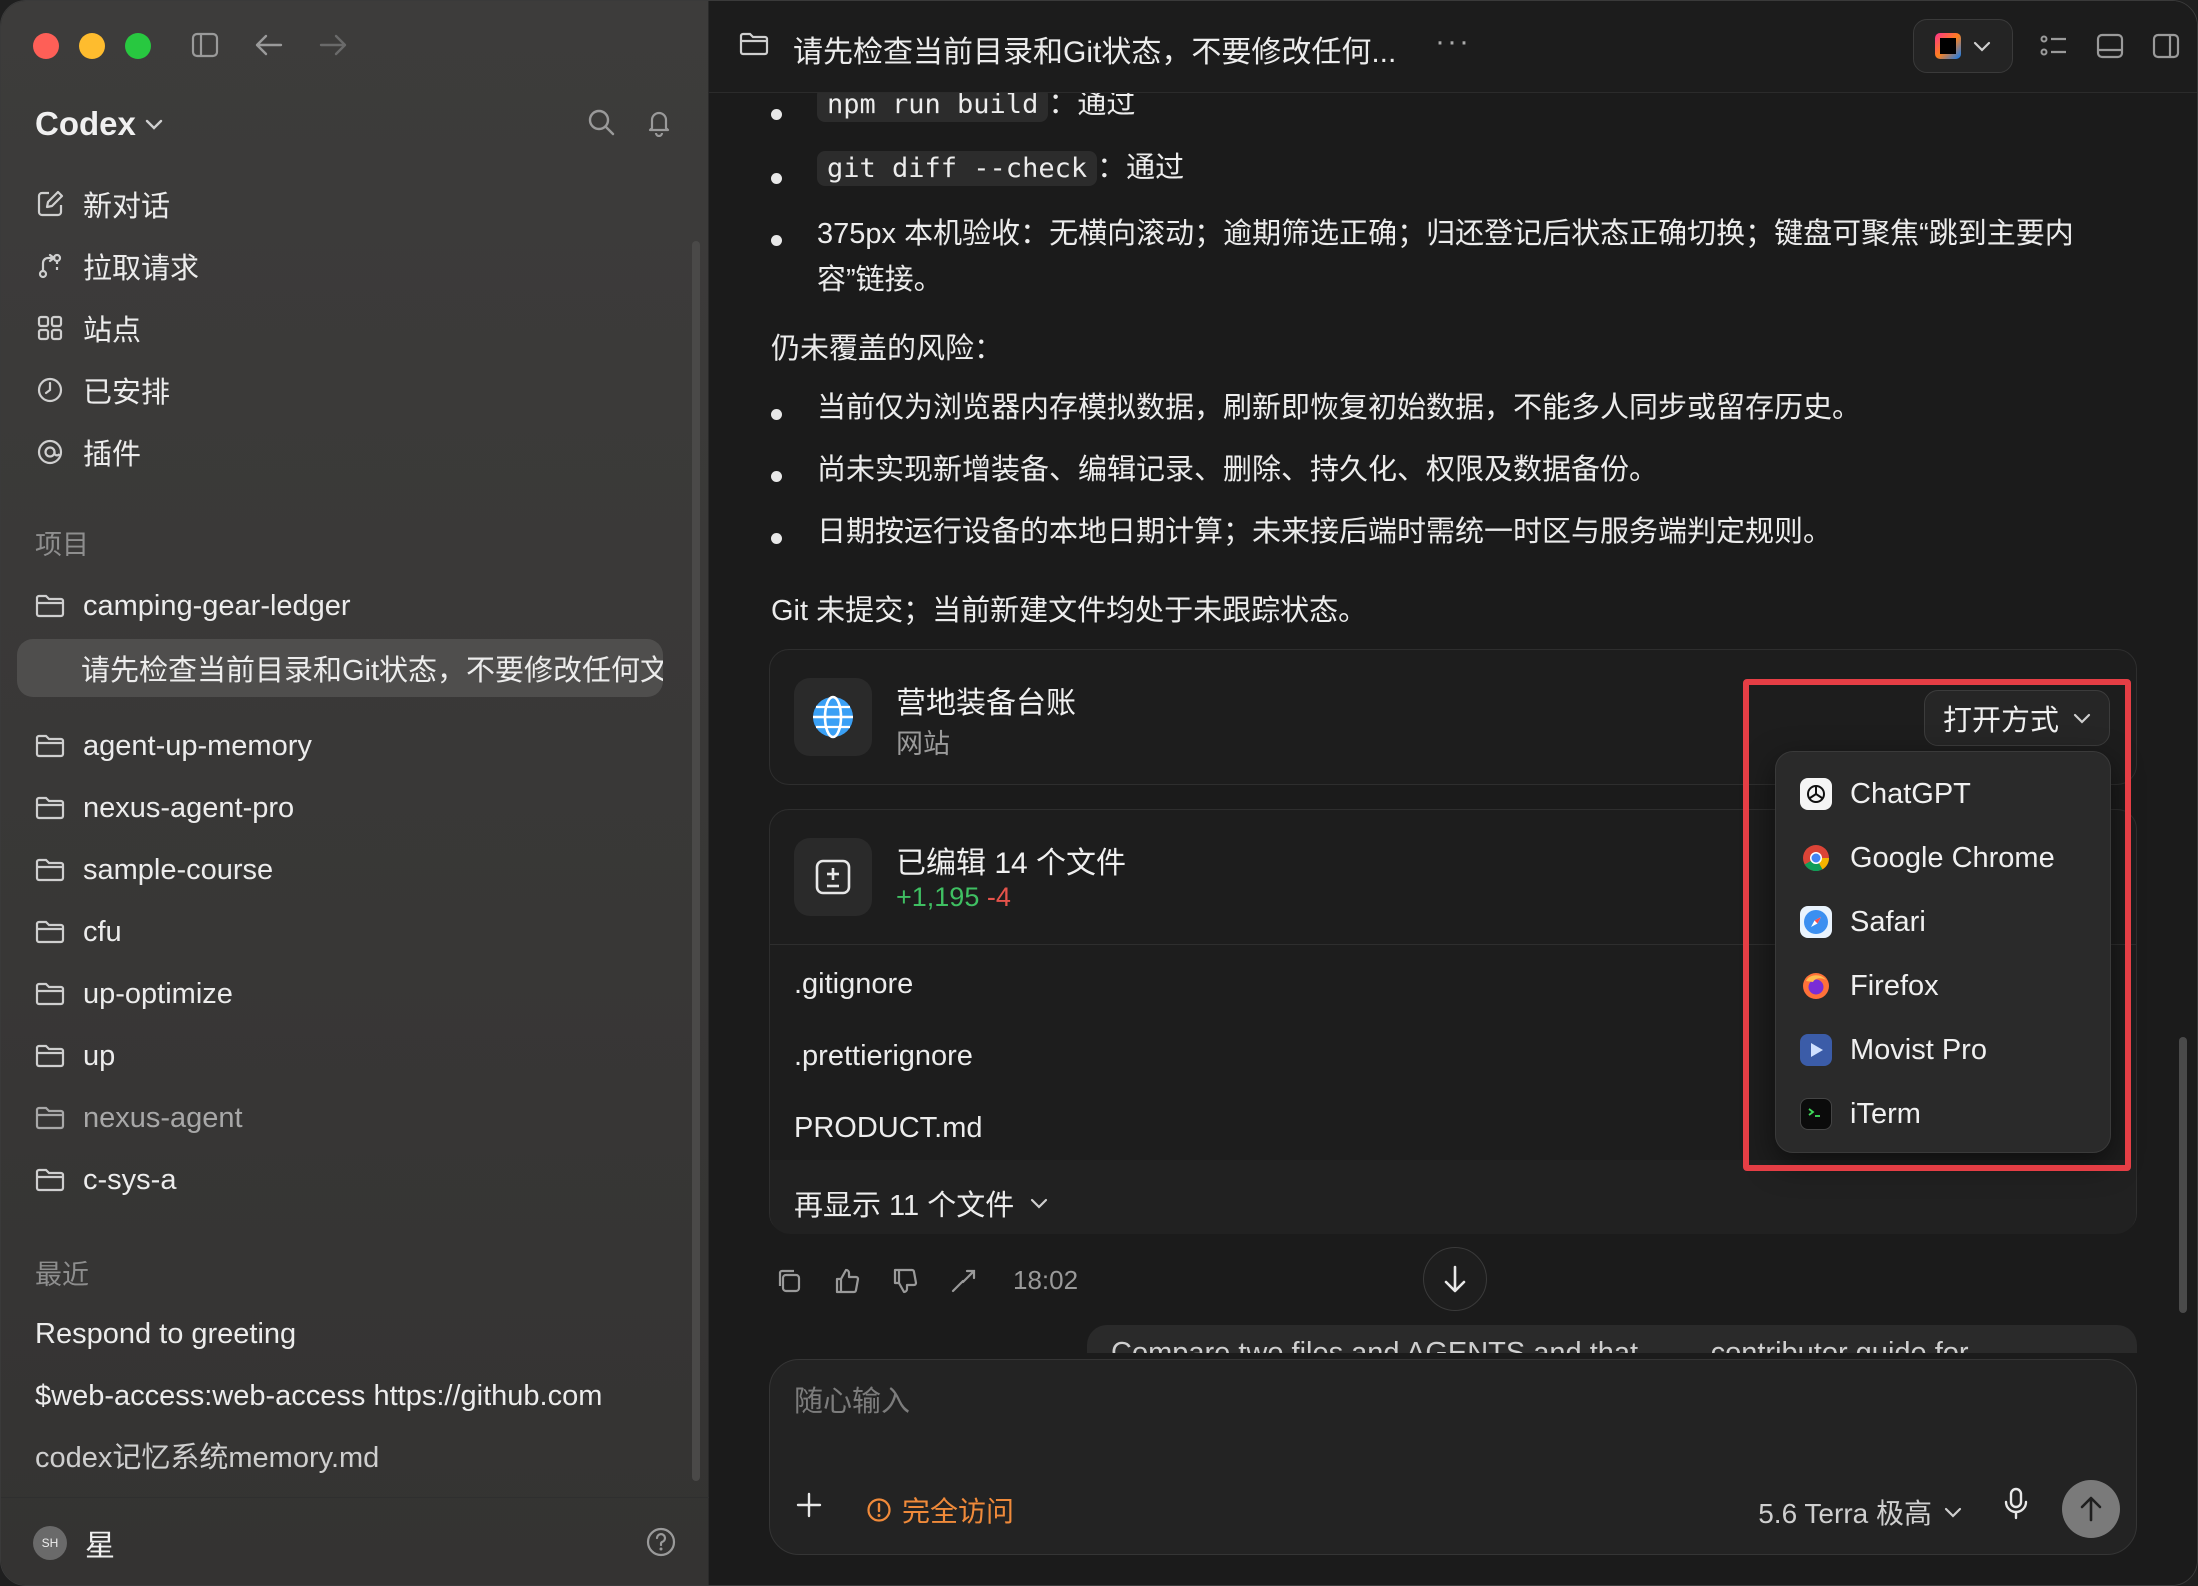 This screenshot has height=1586, width=2198. What do you see at coordinates (141, 269) in the screenshot?
I see `nav-label: 拉取请求` at bounding box center [141, 269].